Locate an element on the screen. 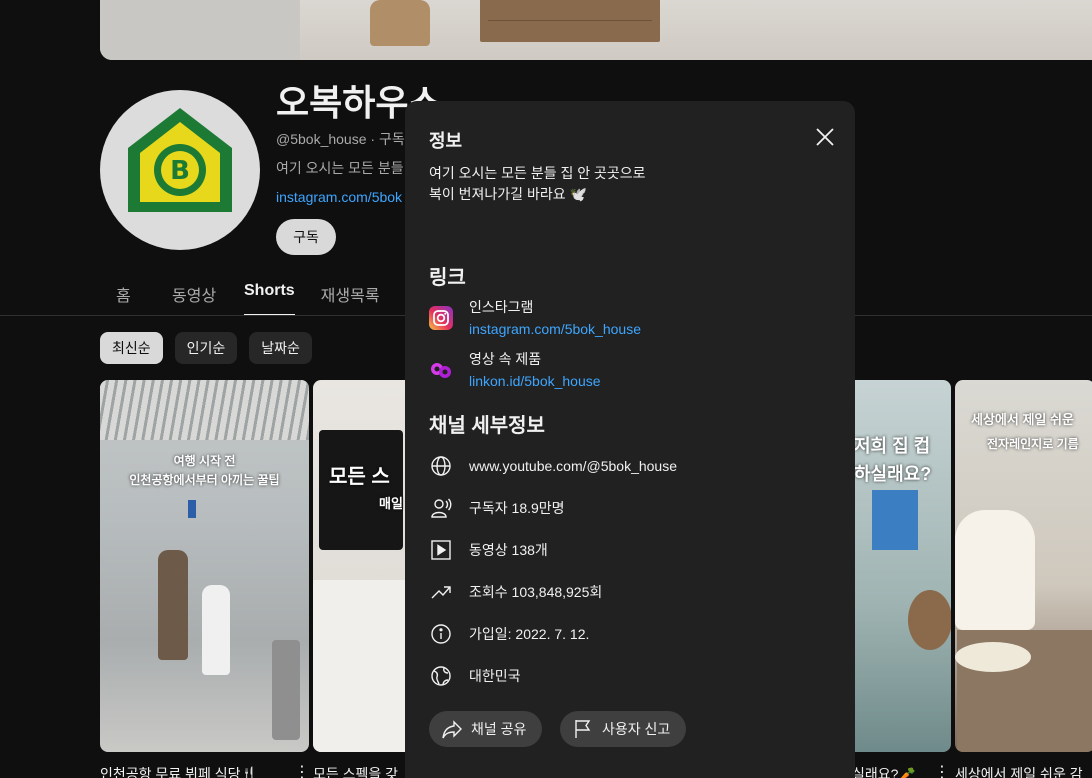 This screenshot has height=778, width=1092. short-overlay: 세상에서 제일 쉬운 전자레인지로 기름 is located at coordinates (1025, 432).